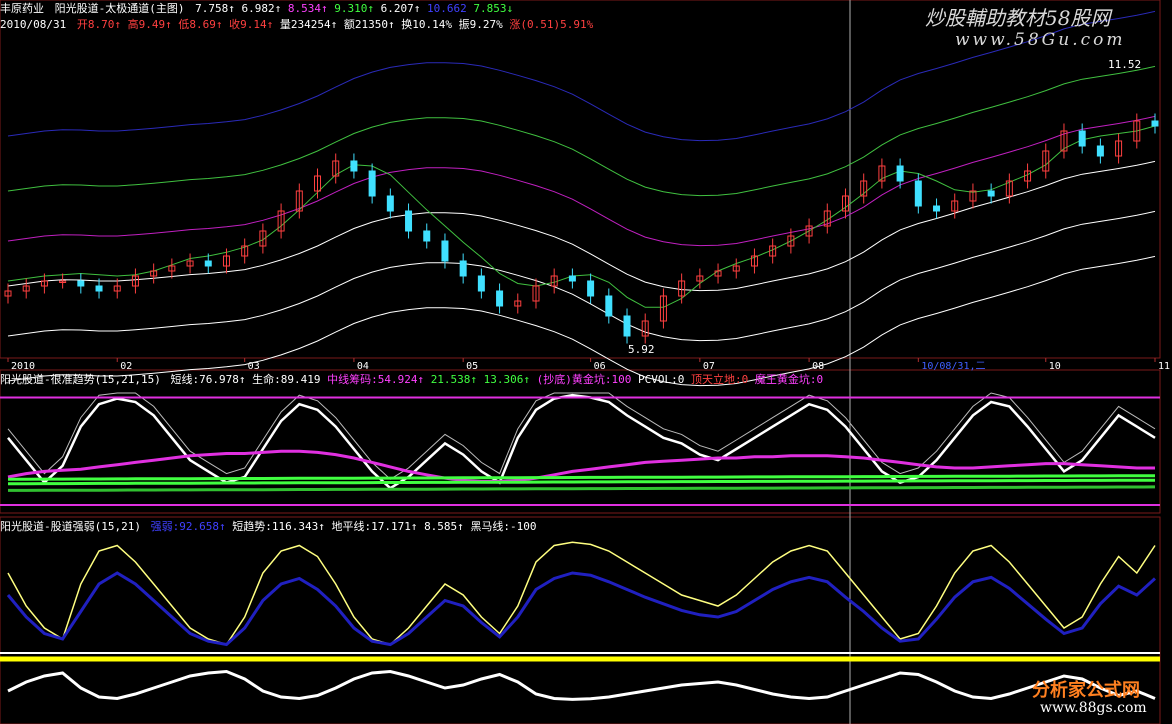 The height and width of the screenshot is (724, 1172). I want to click on time-axis-label: 11, so click(1164, 366).